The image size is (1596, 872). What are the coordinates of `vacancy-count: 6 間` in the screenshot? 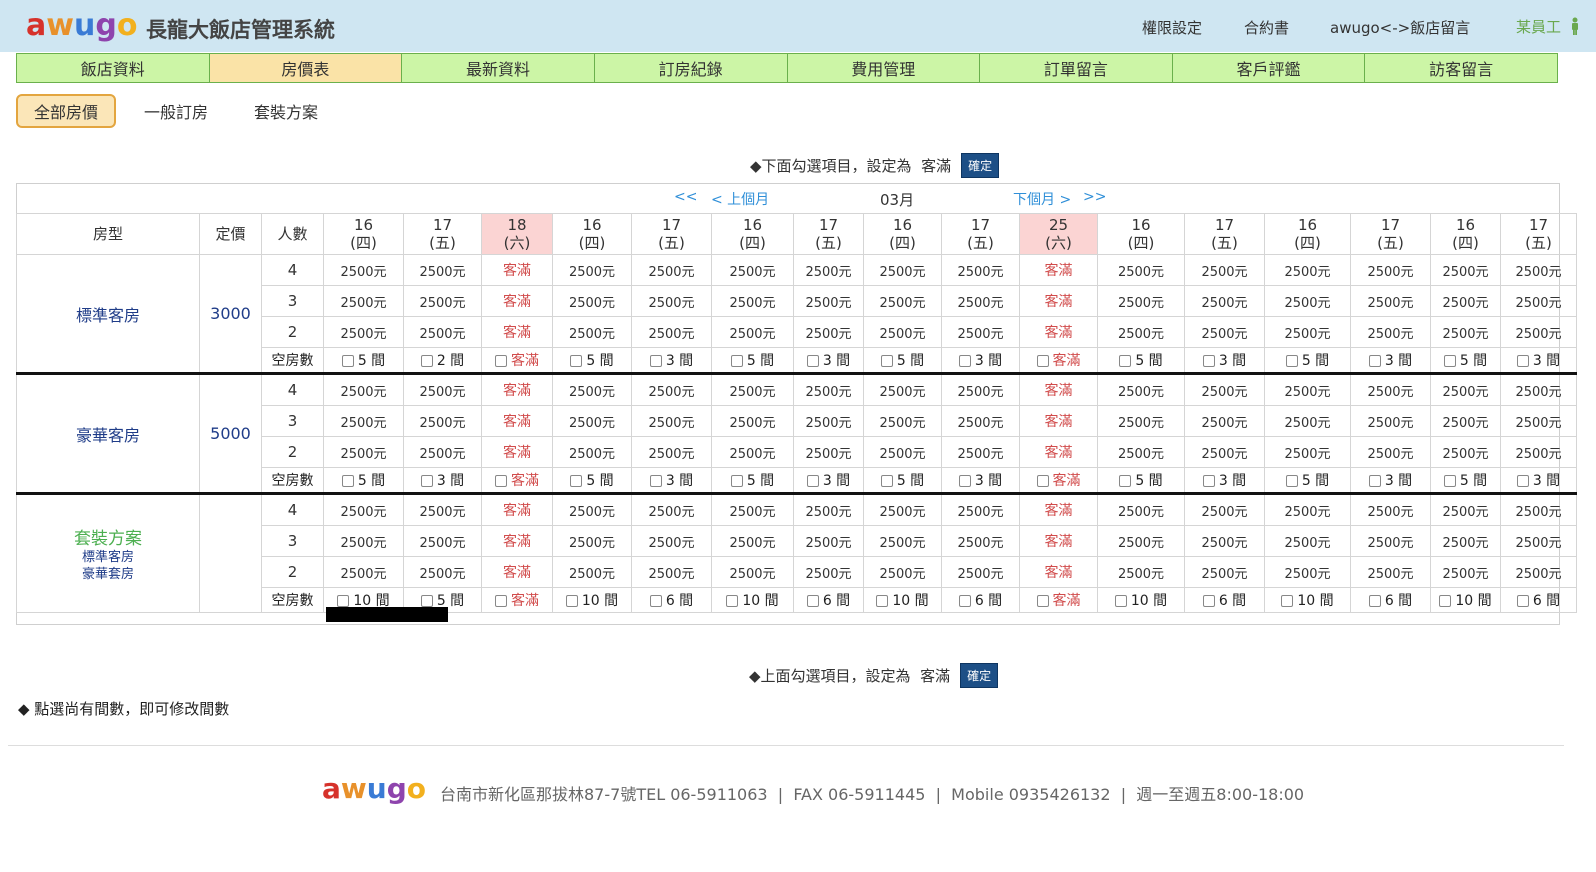 It's located at (1546, 601).